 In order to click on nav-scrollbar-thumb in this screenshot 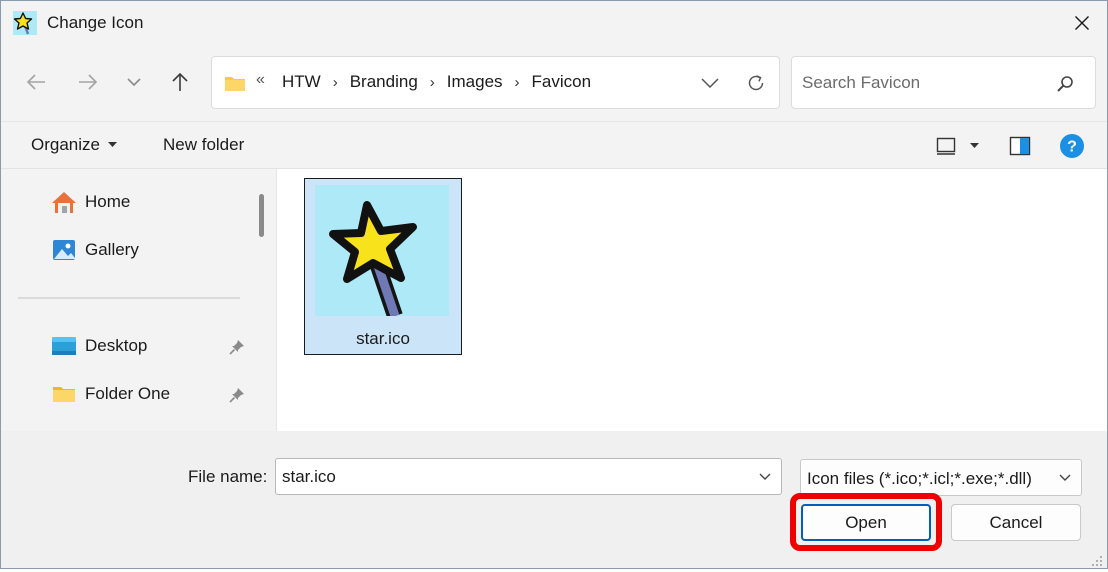, I will do `click(261, 215)`.